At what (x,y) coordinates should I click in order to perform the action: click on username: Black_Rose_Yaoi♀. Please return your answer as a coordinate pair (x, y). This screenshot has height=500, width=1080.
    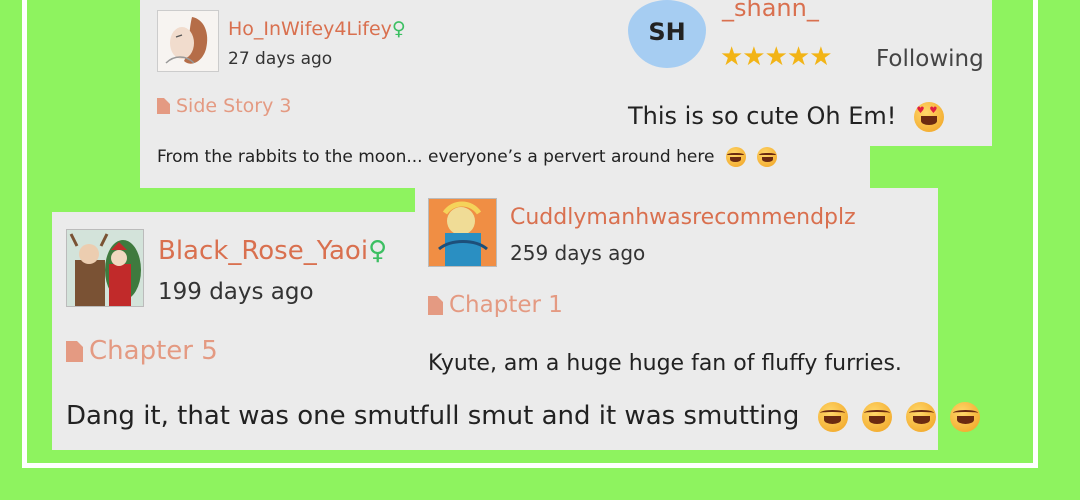
    Looking at the image, I should click on (272, 251).